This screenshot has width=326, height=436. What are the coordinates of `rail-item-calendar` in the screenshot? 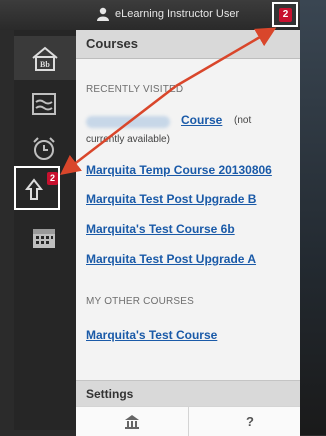 It's located at (45, 238).